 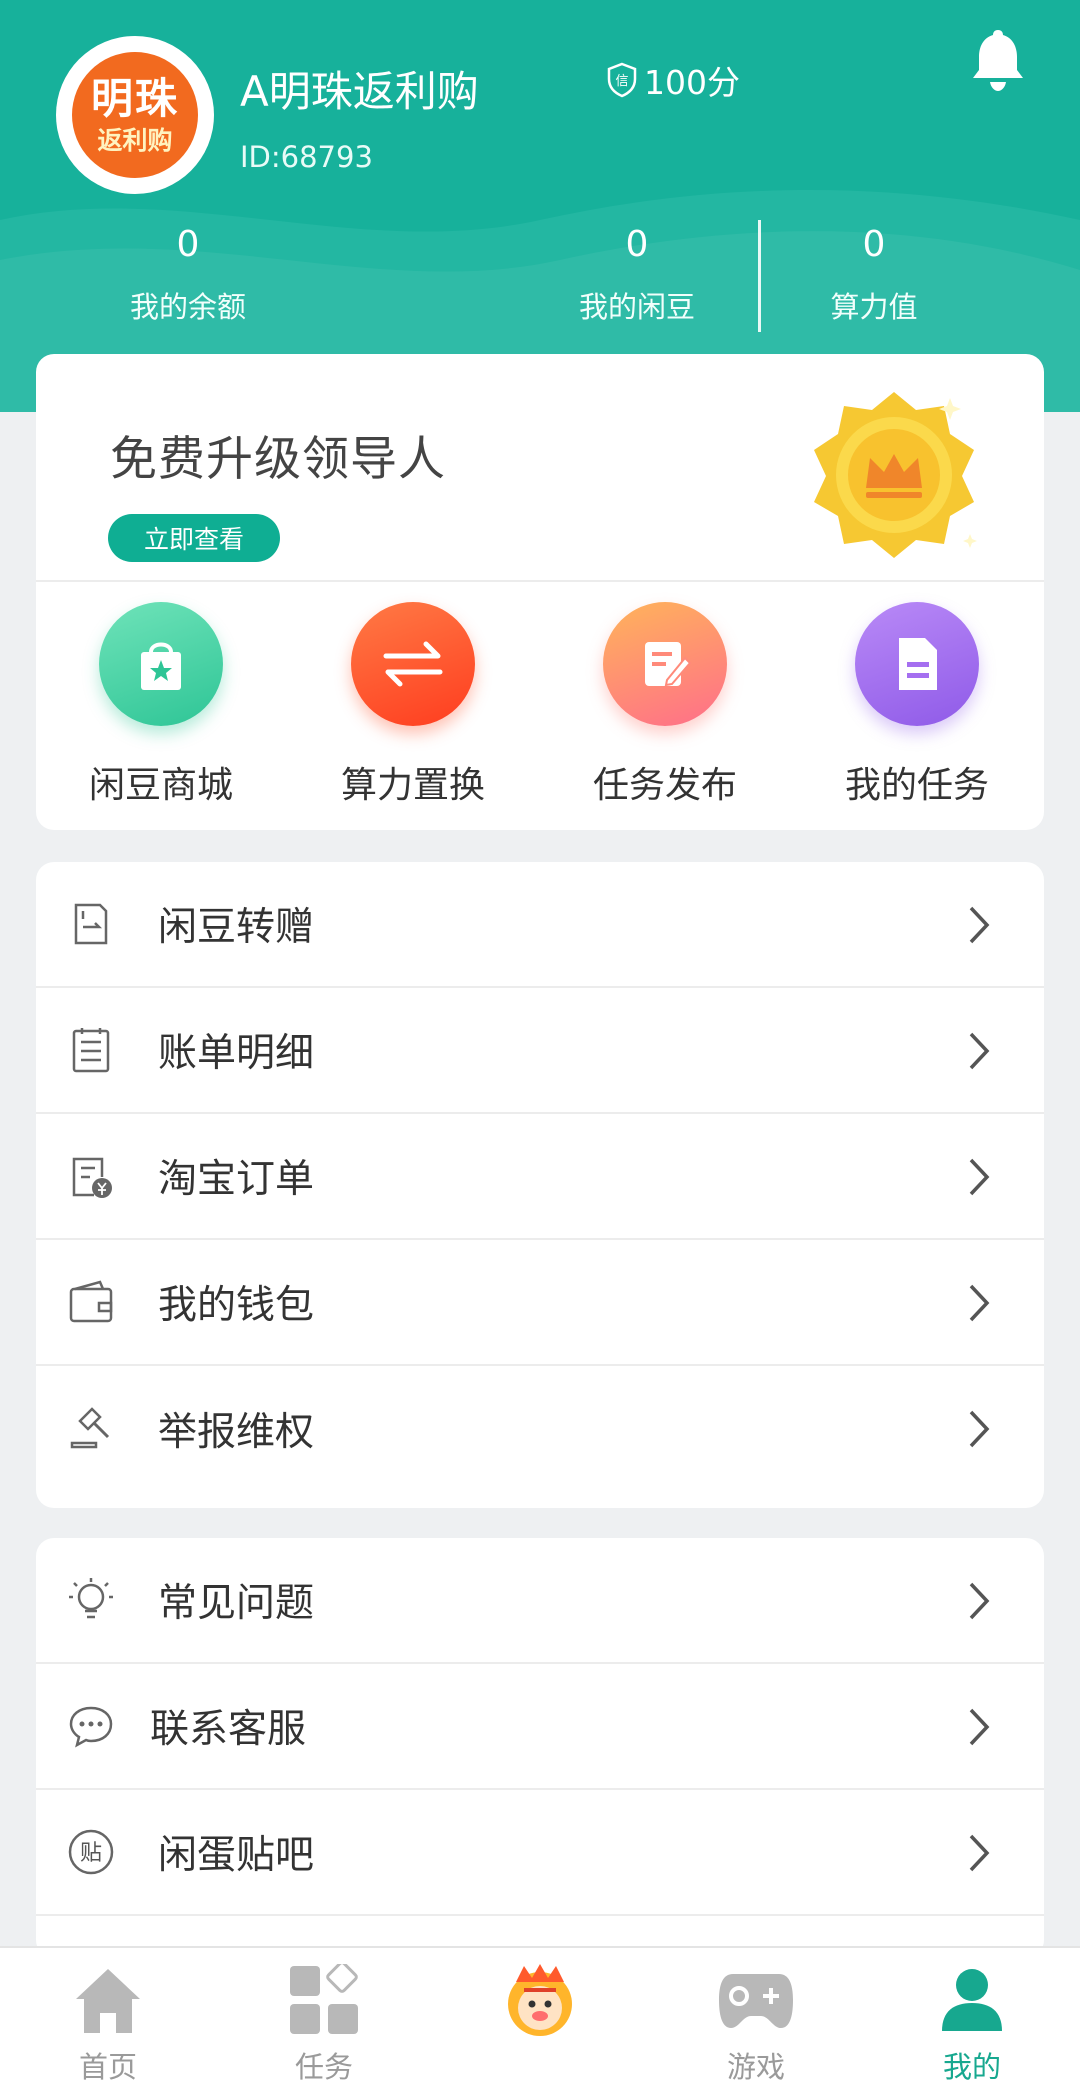 I want to click on stat-balance: 0 我的余额, so click(x=188, y=275).